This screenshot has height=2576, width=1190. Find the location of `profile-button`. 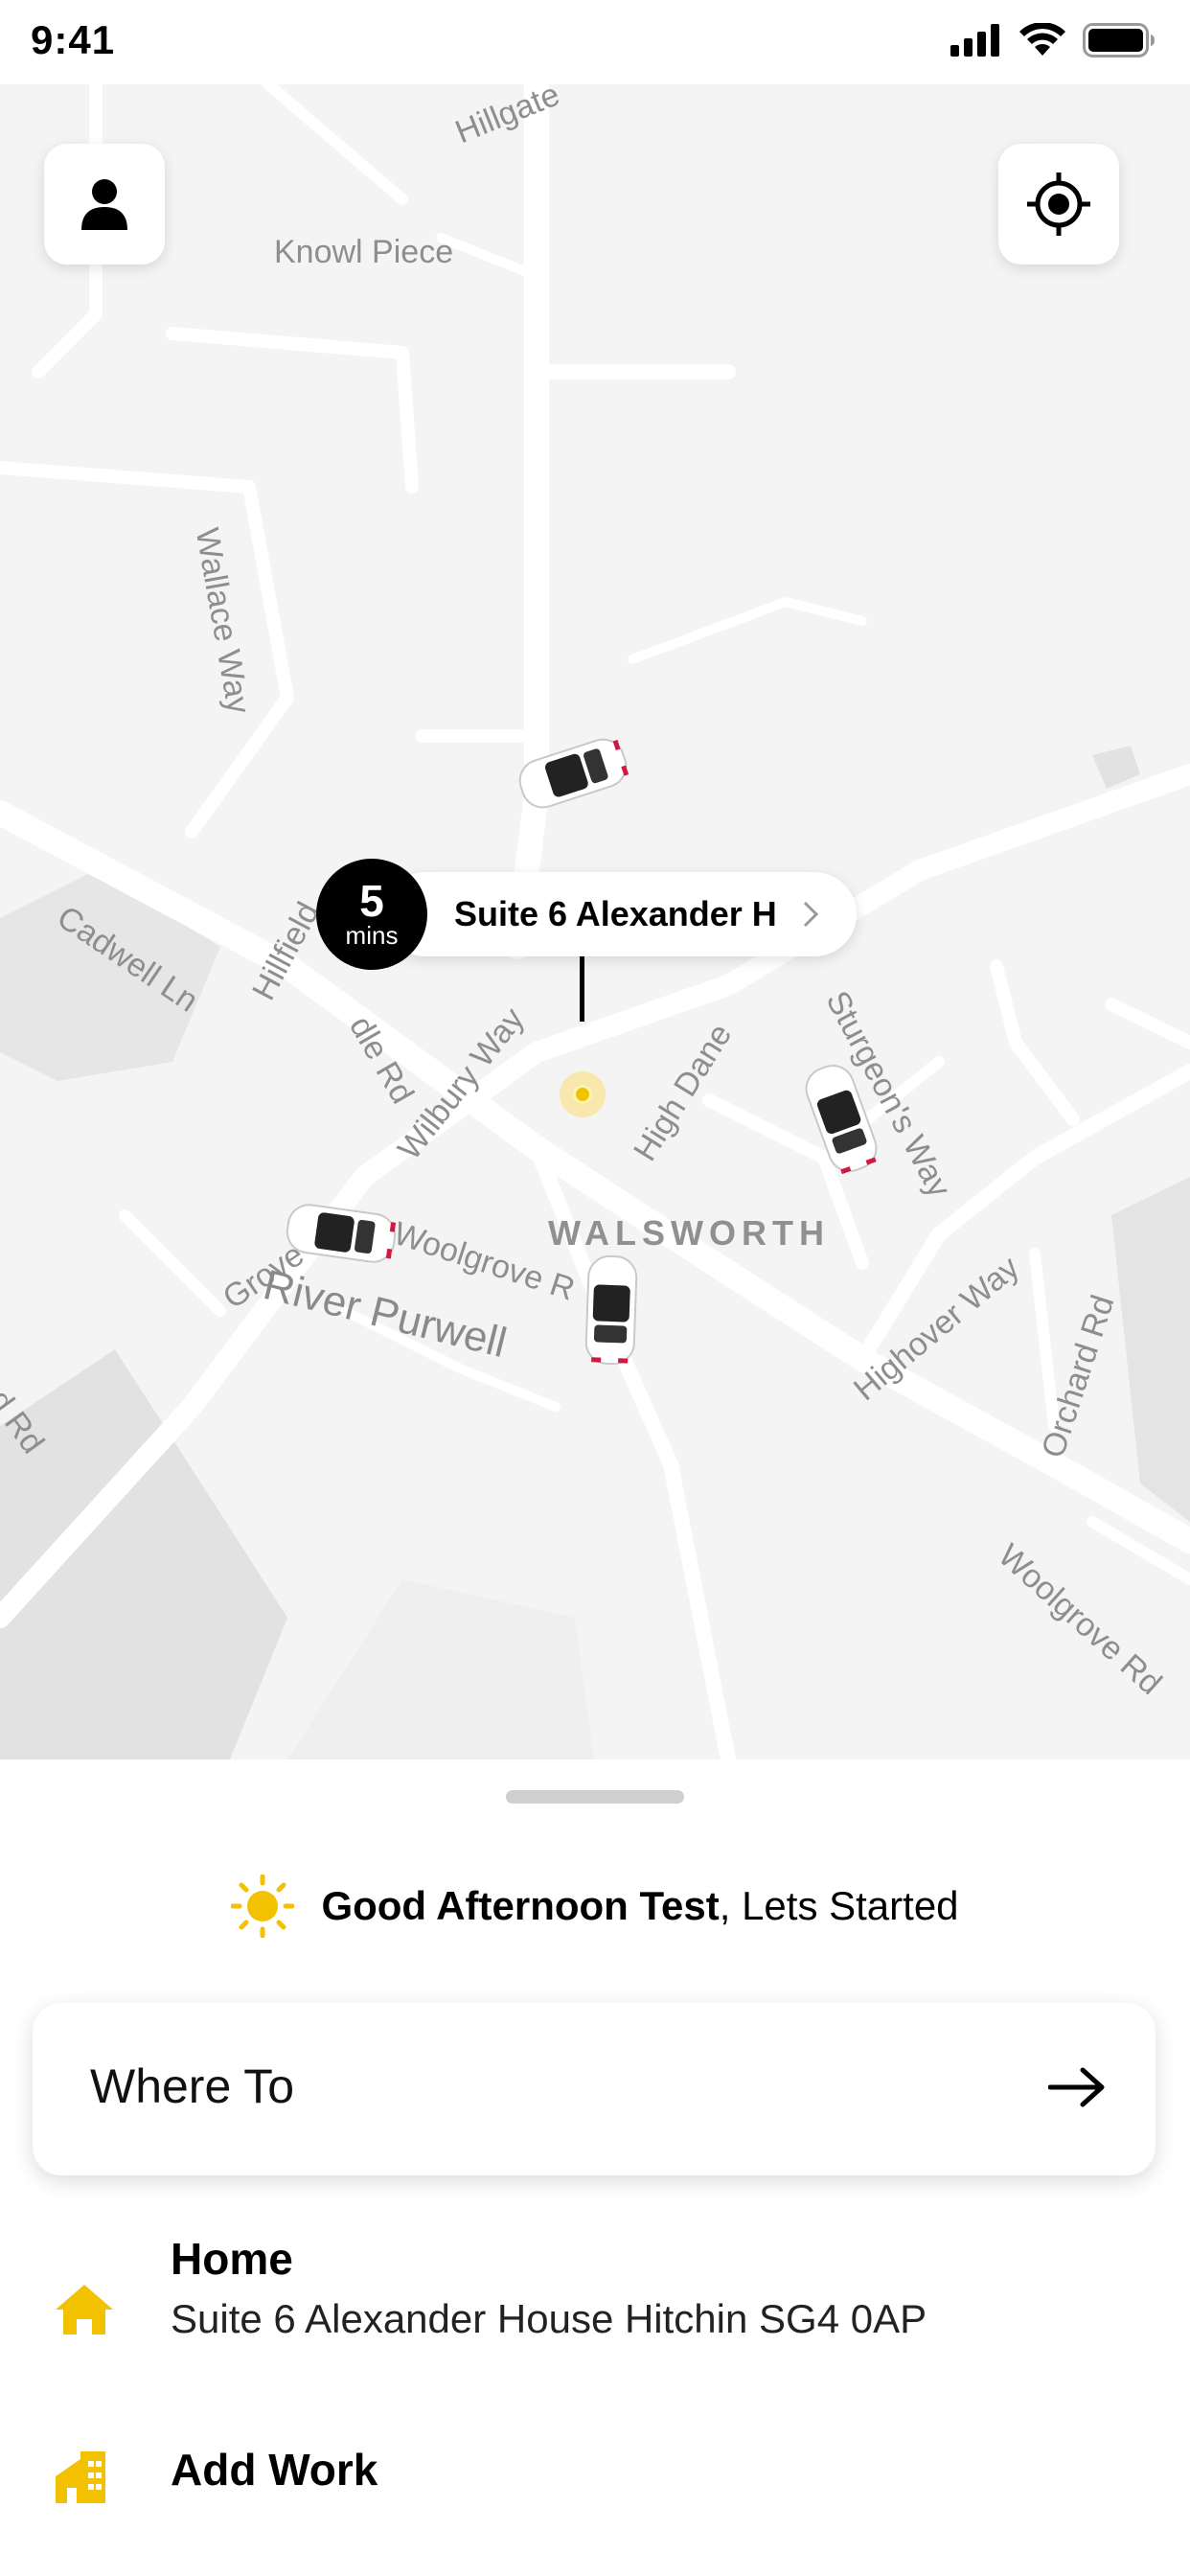

profile-button is located at coordinates (105, 204).